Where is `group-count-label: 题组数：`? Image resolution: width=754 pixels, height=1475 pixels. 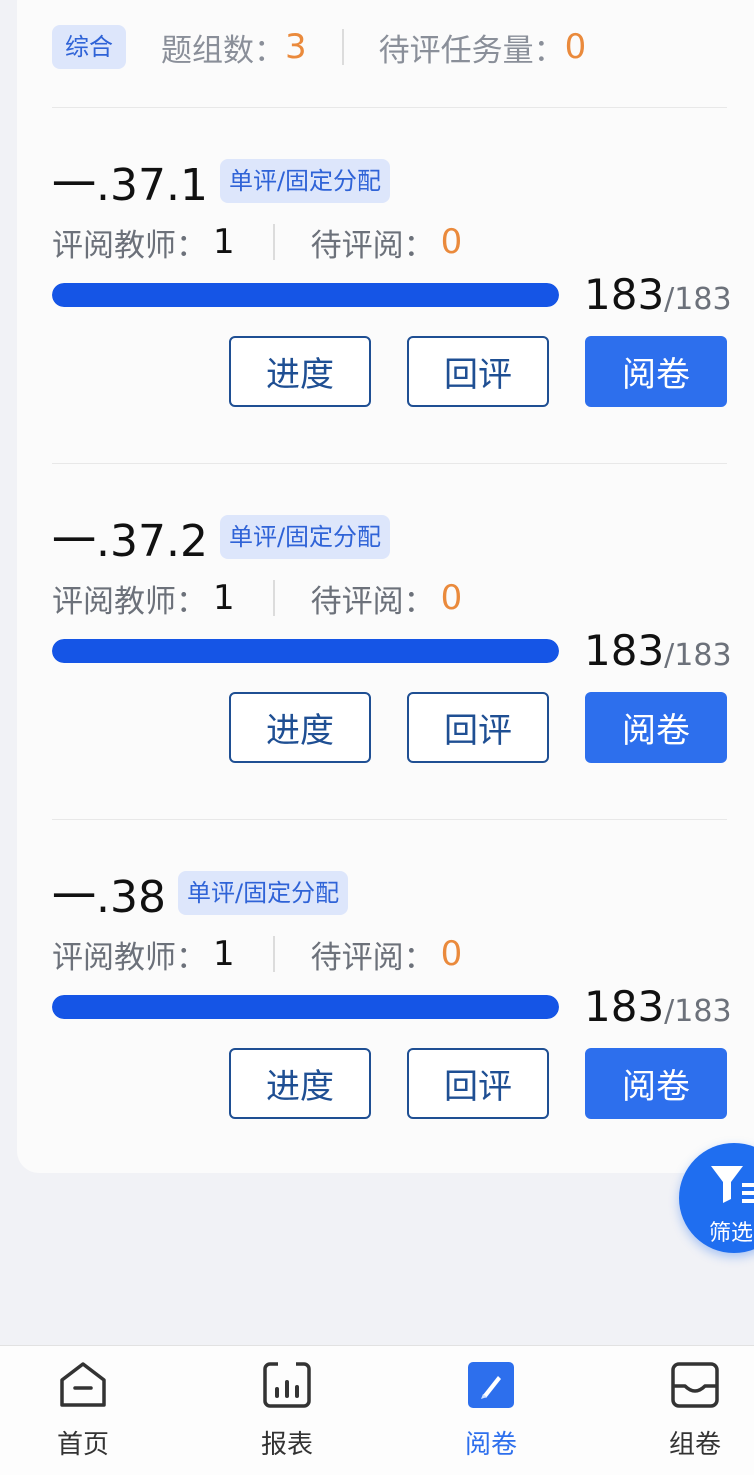
group-count-label: 题组数： is located at coordinates (223, 50).